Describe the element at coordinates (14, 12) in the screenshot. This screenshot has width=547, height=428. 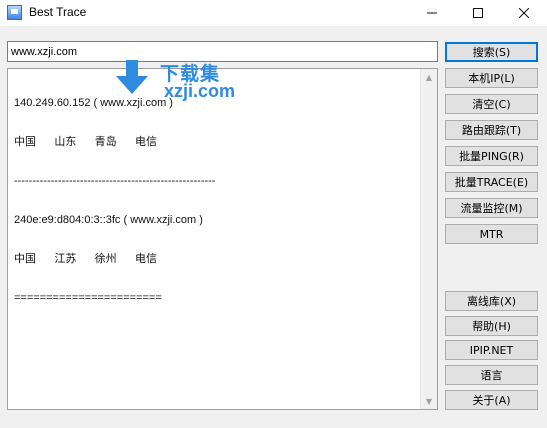
I see `app-icon` at that location.